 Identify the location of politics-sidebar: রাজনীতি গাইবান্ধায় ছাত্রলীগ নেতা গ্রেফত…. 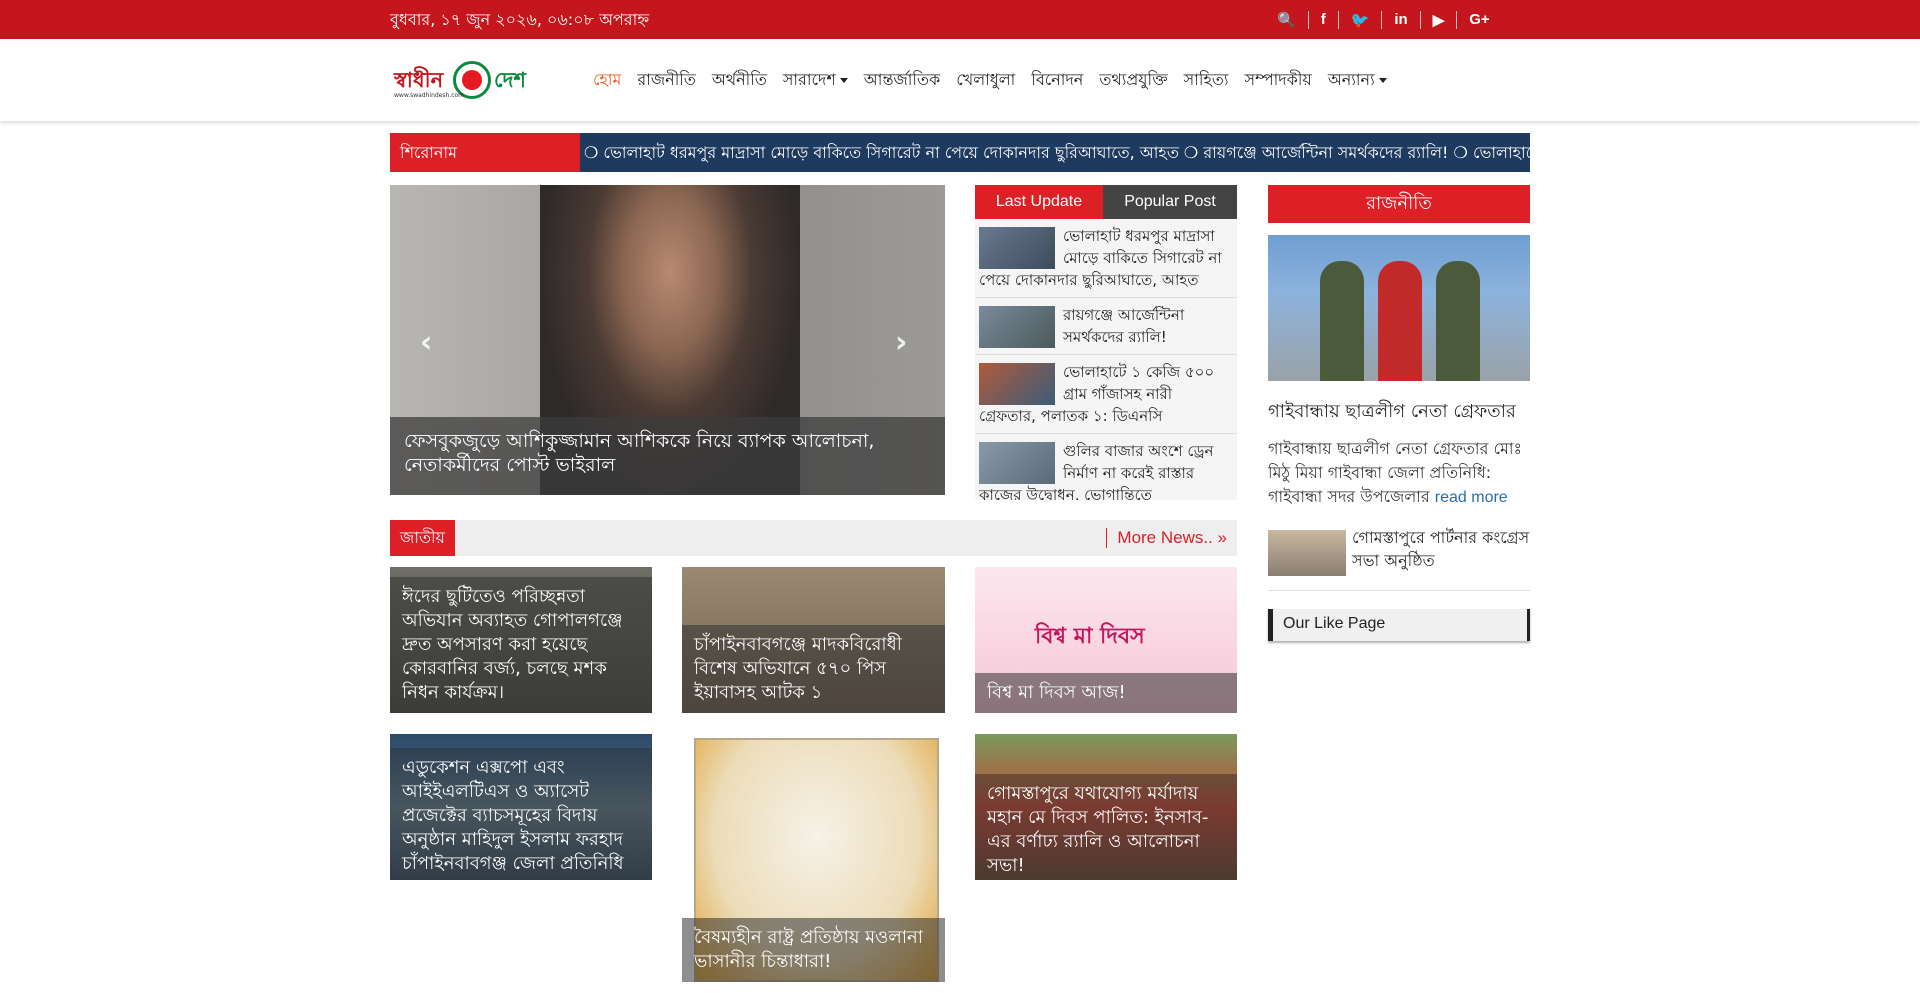
(1399, 413).